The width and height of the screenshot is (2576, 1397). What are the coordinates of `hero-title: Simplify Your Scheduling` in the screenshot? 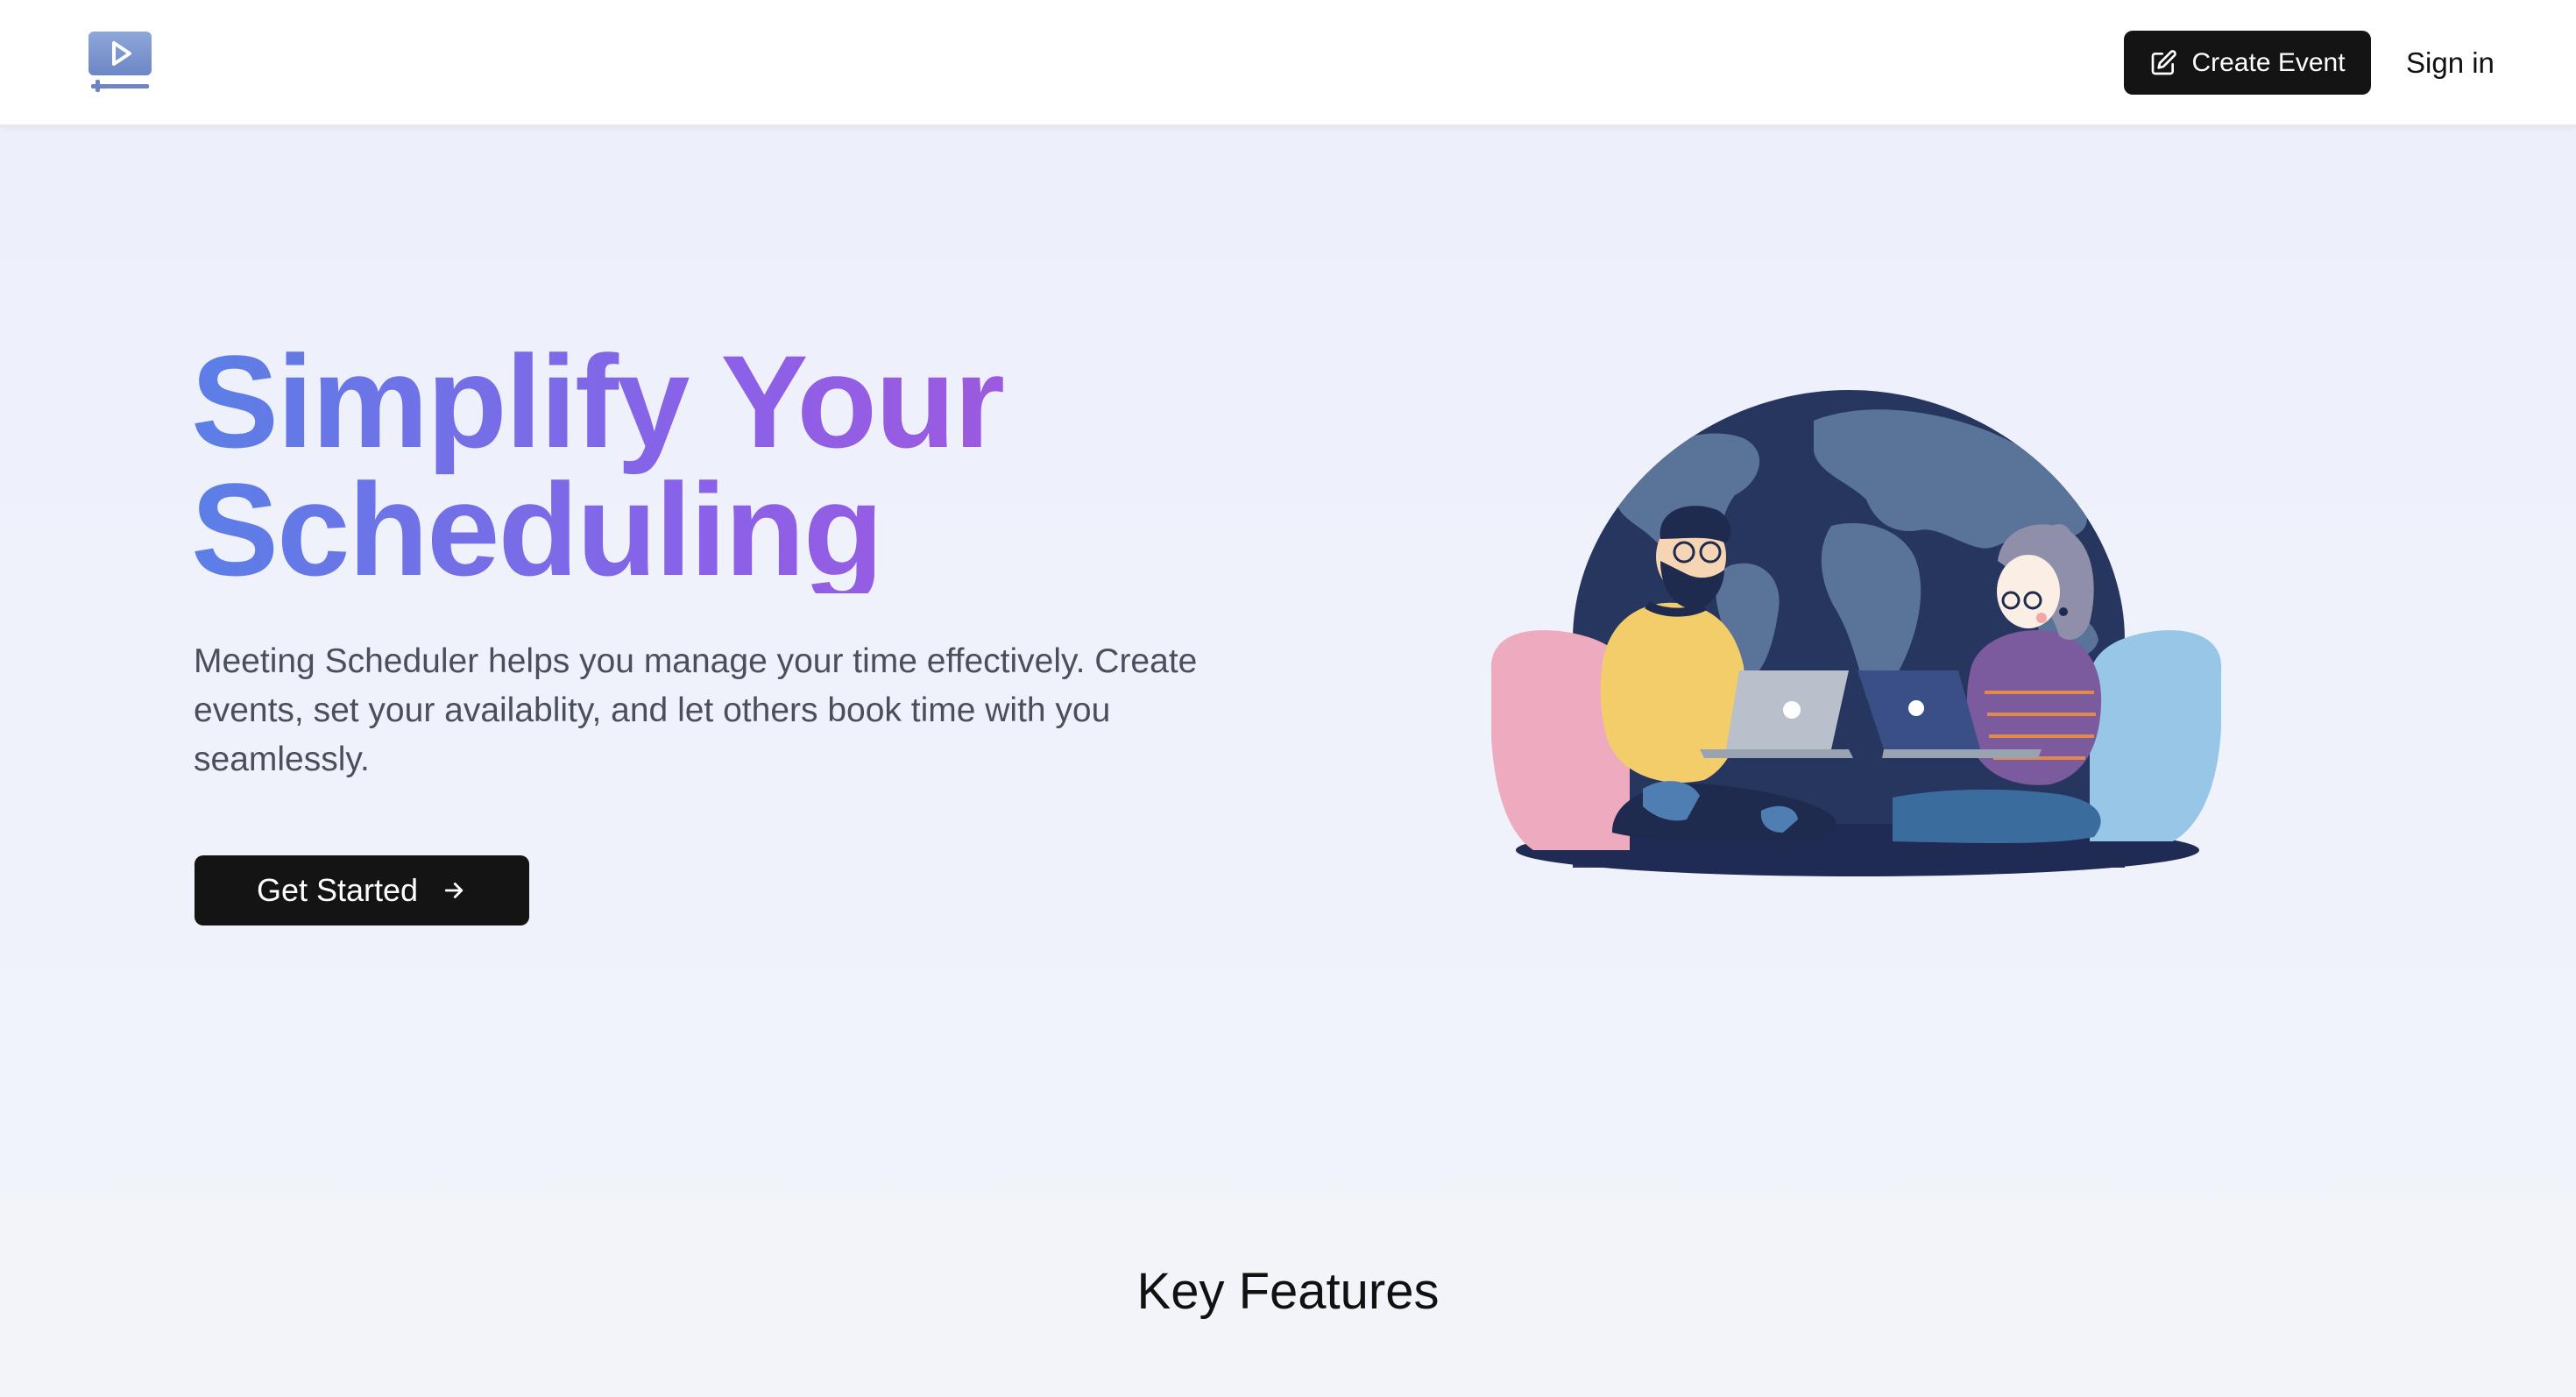 It's located at (760, 465).